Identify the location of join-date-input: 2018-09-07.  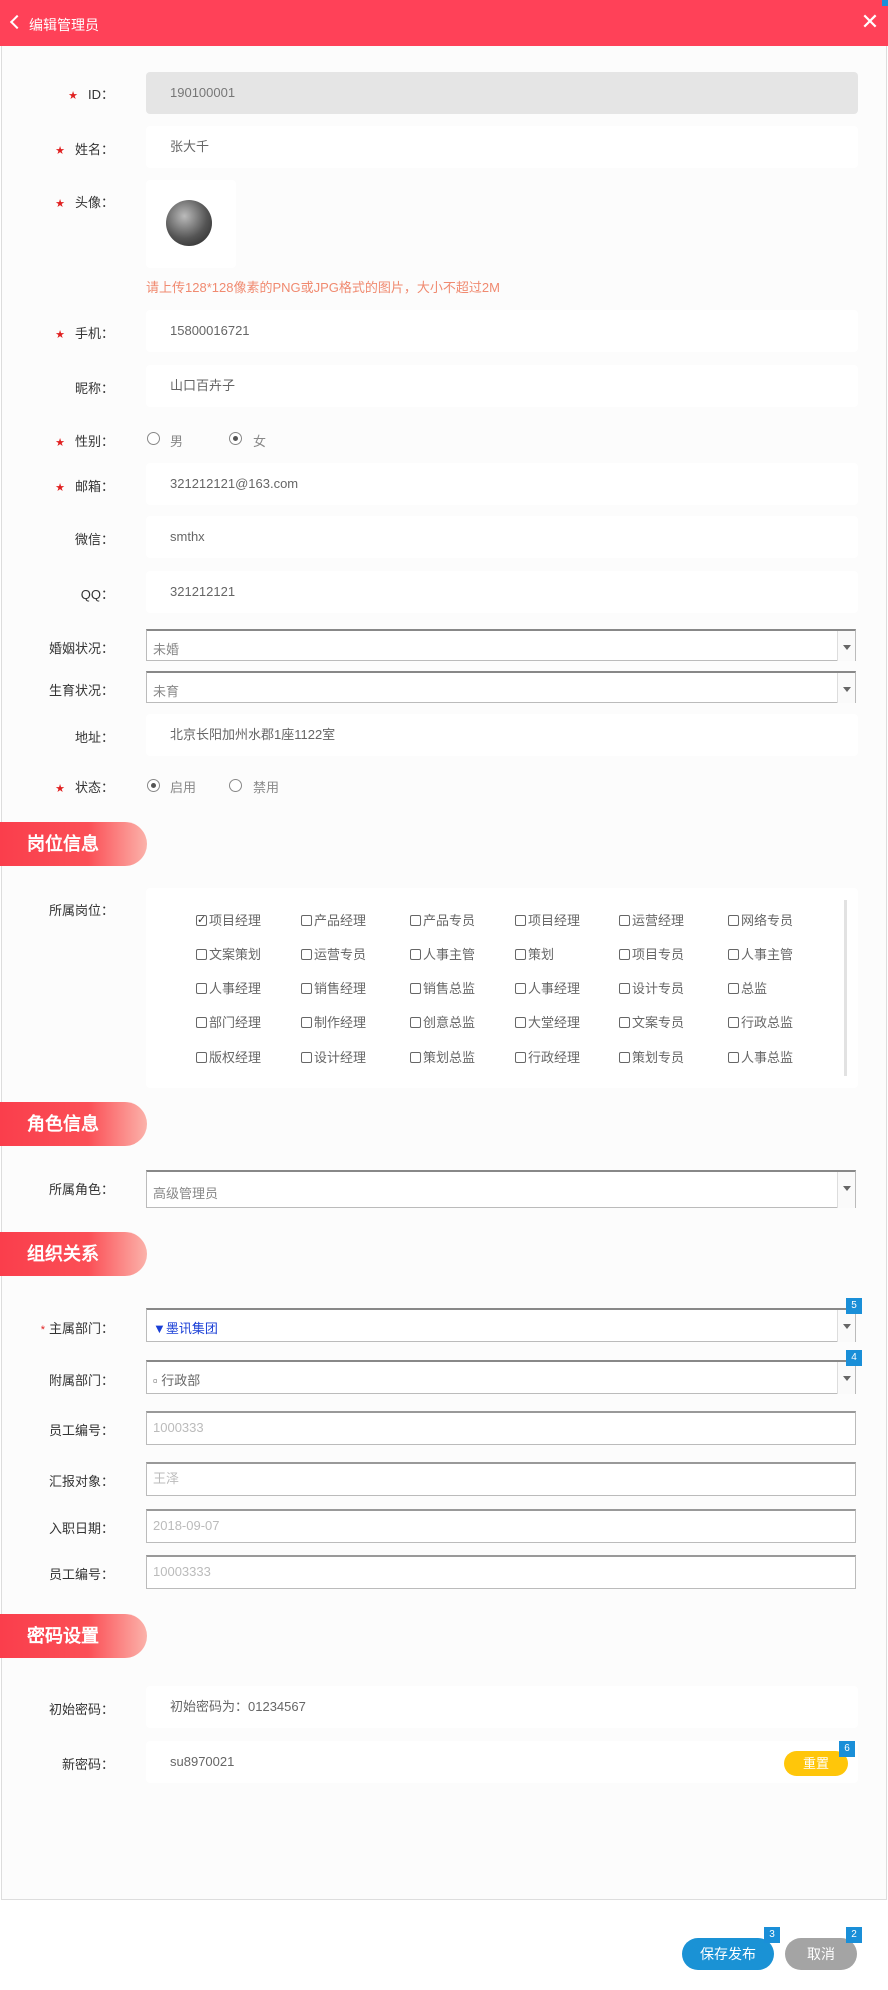
(501, 1526).